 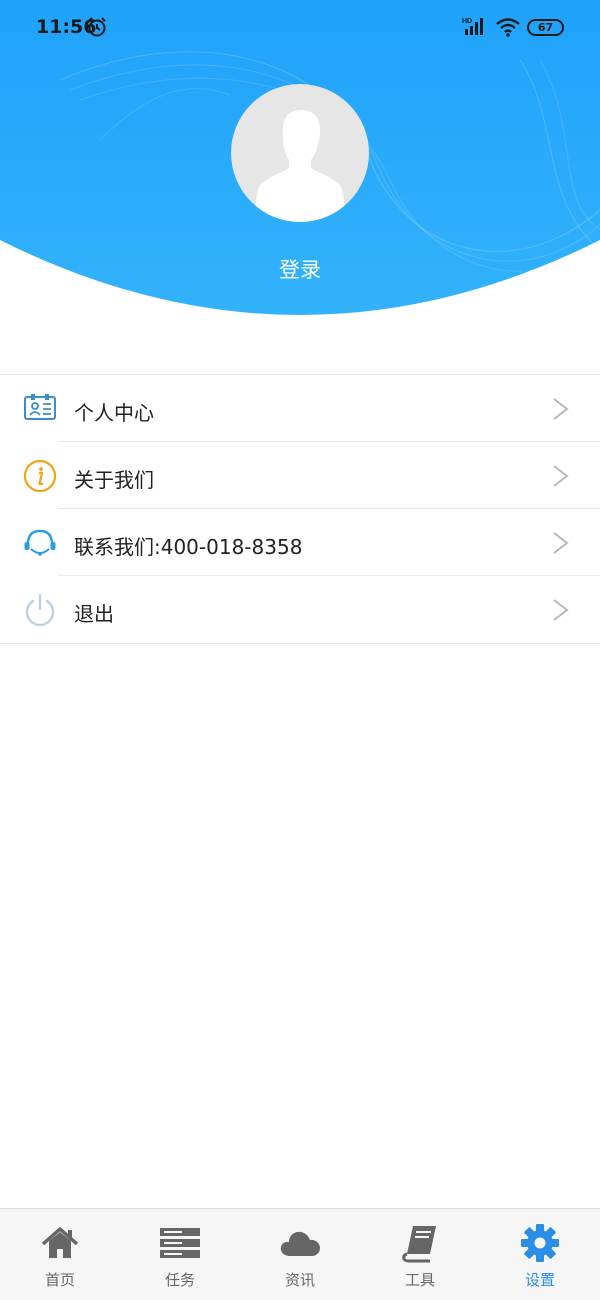 I want to click on status-bar: 11:56 HD 67, so click(x=300, y=28).